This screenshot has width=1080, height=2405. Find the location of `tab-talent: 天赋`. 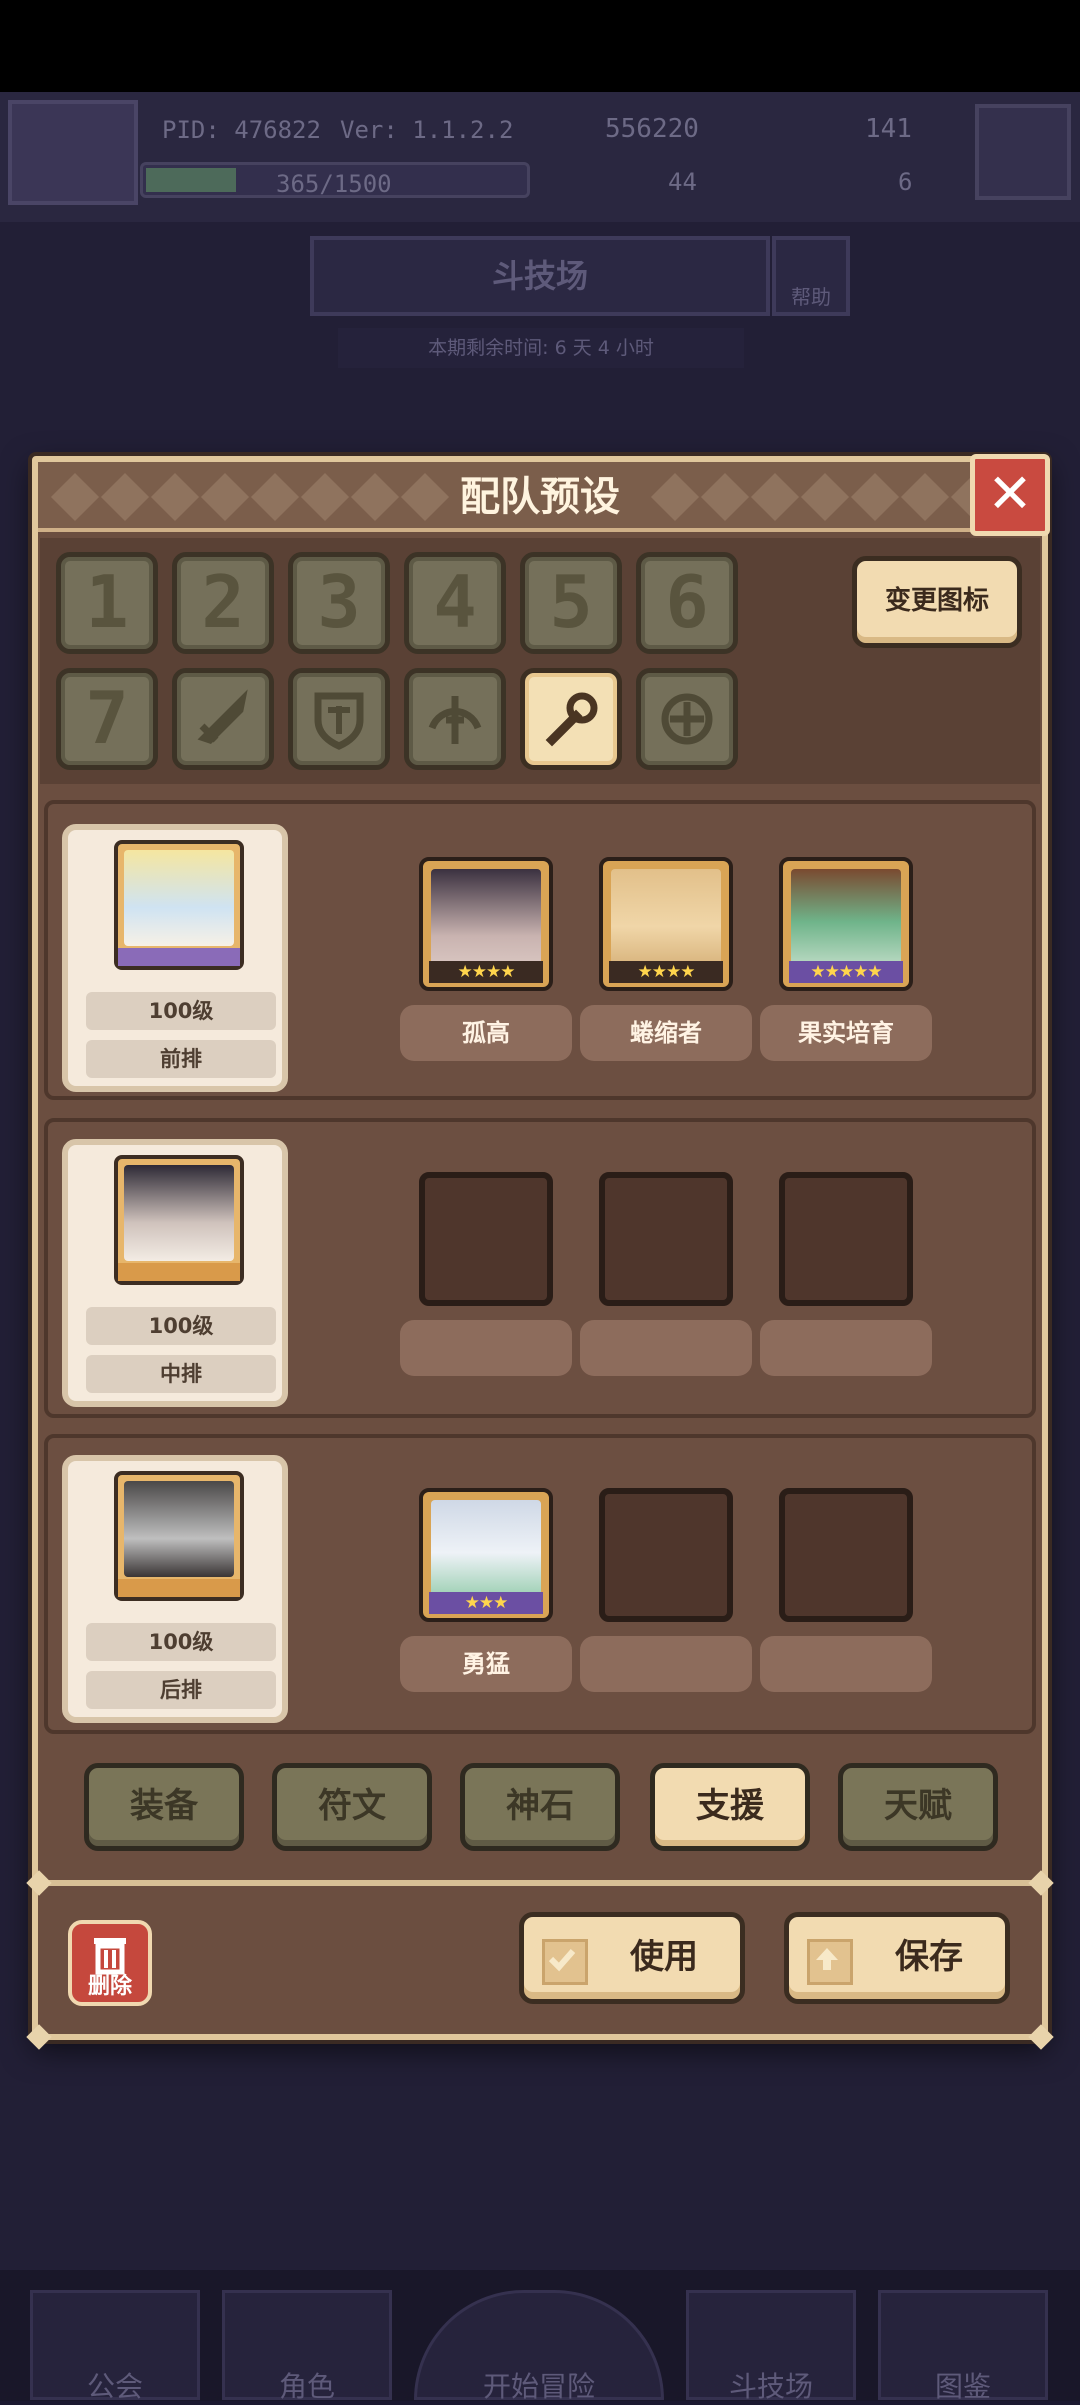

tab-talent: 天赋 is located at coordinates (918, 1807).